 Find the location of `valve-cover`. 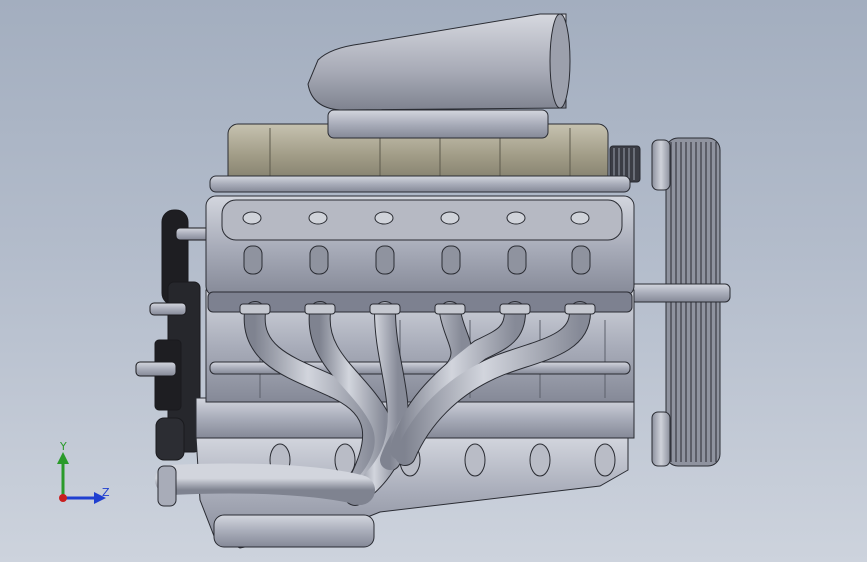

valve-cover is located at coordinates (420, 254).